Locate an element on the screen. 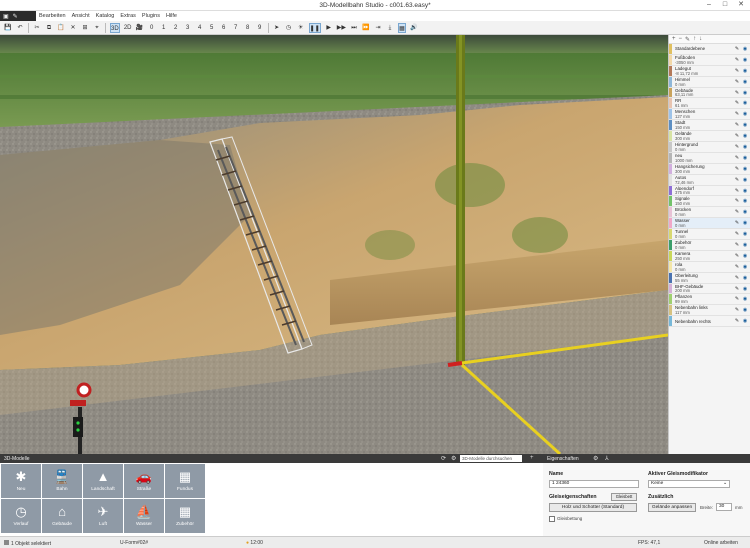  mode-2d-button: 2D is located at coordinates (128, 28).